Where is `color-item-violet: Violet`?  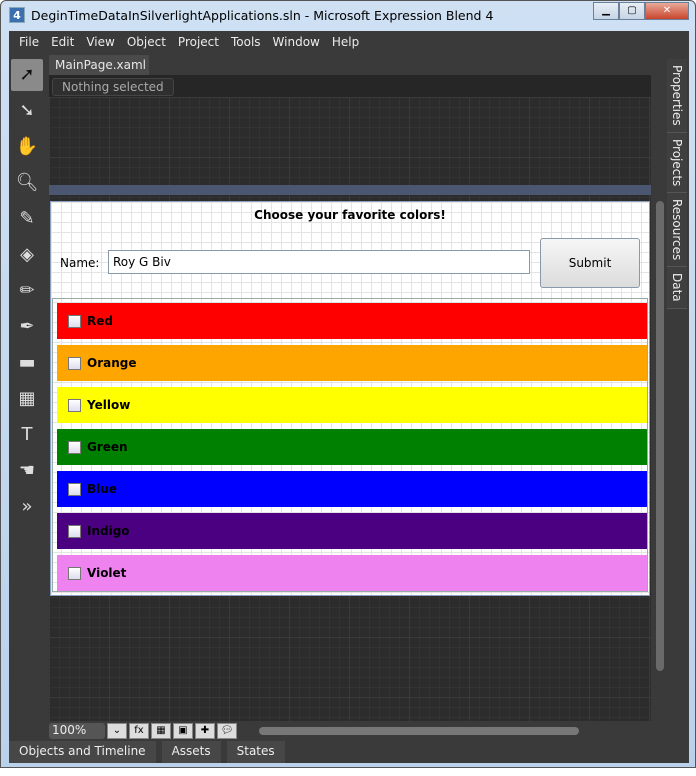
color-item-violet: Violet is located at coordinates (352, 573).